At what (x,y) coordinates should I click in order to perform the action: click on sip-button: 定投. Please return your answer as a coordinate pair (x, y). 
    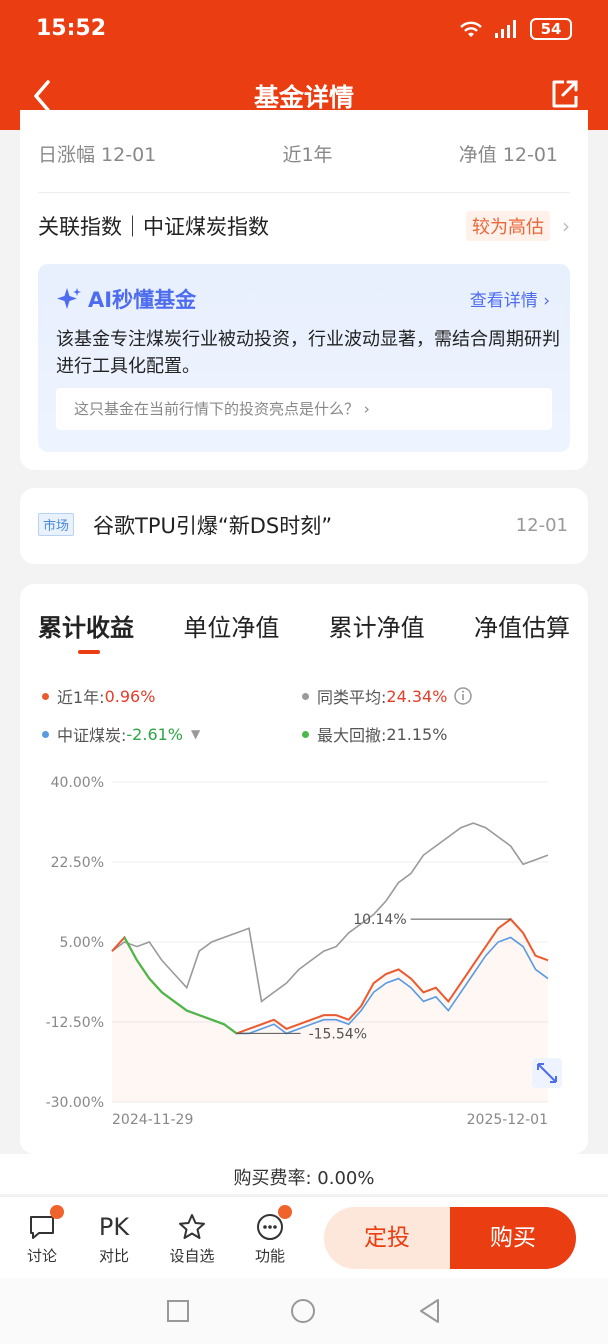
    Looking at the image, I should click on (387, 1238).